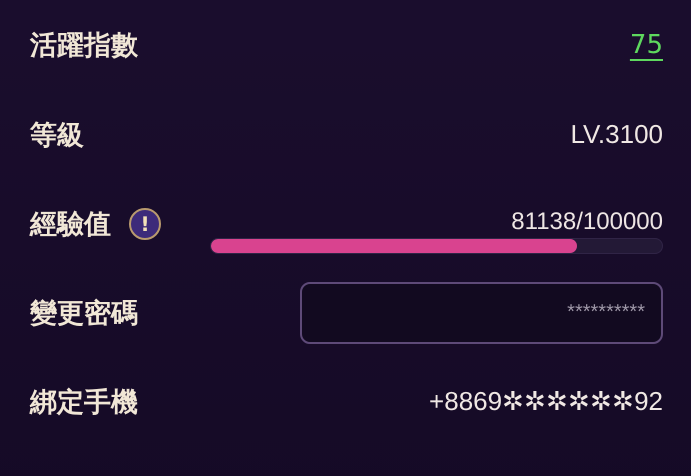 The height and width of the screenshot is (476, 691). I want to click on info-icon: !, so click(145, 224).